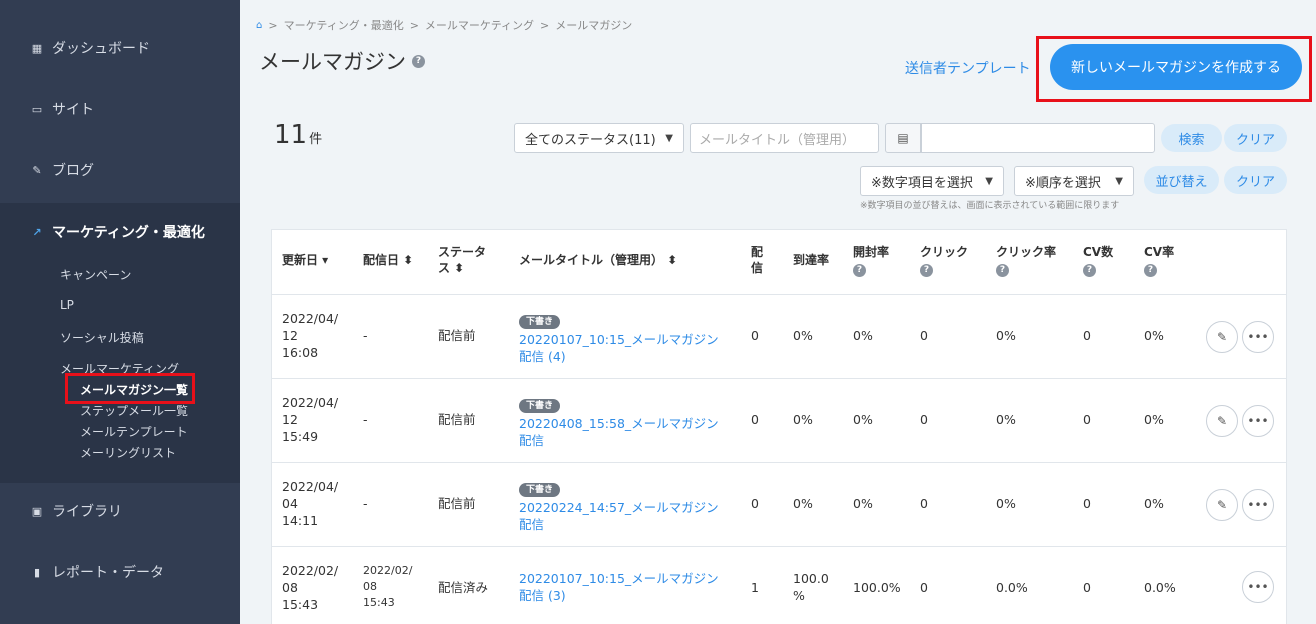 Image resolution: width=1316 pixels, height=624 pixels. I want to click on sidebar-item-blog: ✎ ブログ, so click(120, 170).